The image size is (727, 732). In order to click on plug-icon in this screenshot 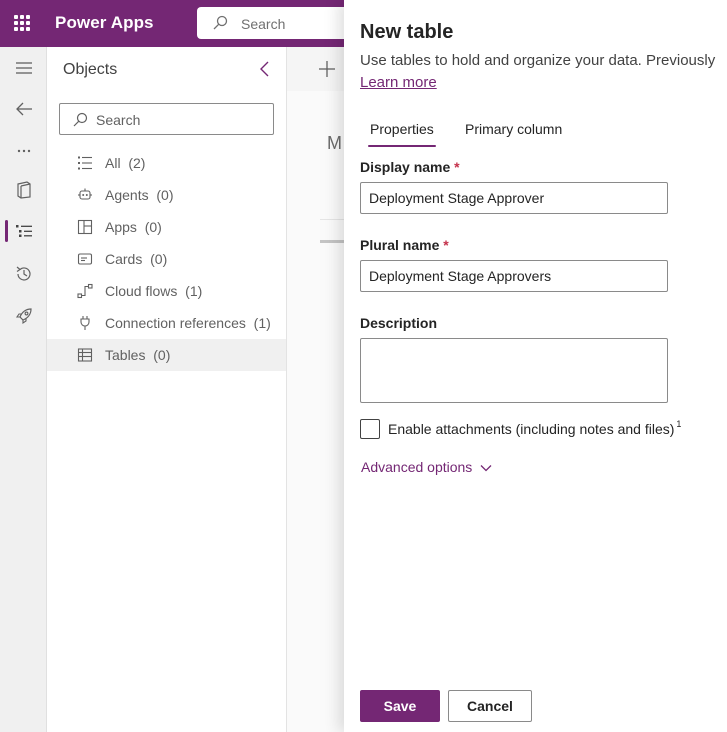, I will do `click(85, 323)`.